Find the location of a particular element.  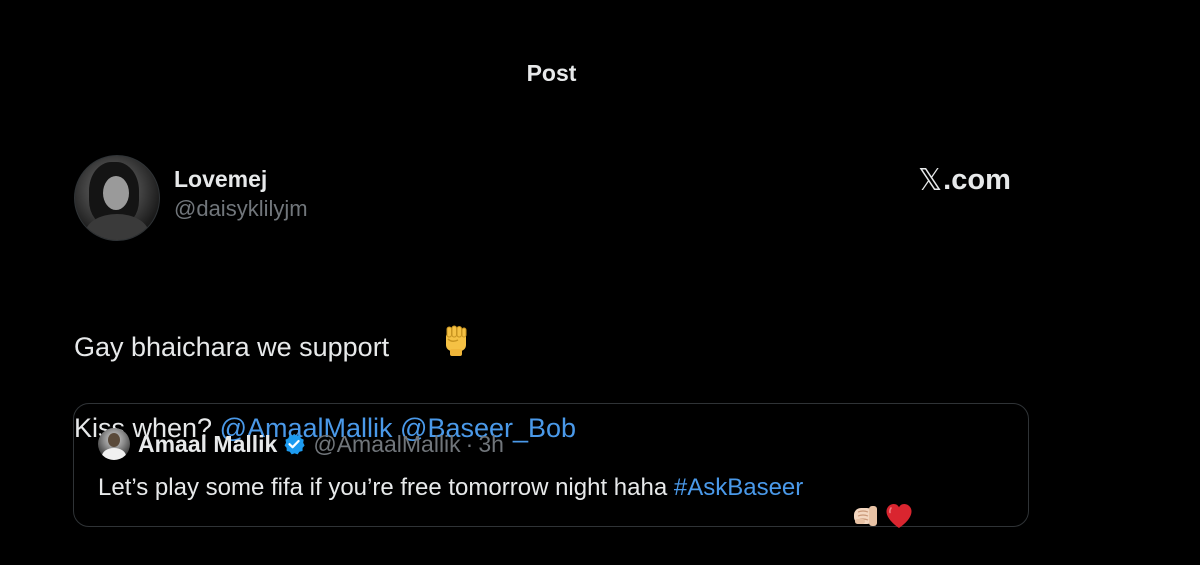

fist-bump-icon is located at coordinates (844, 500).